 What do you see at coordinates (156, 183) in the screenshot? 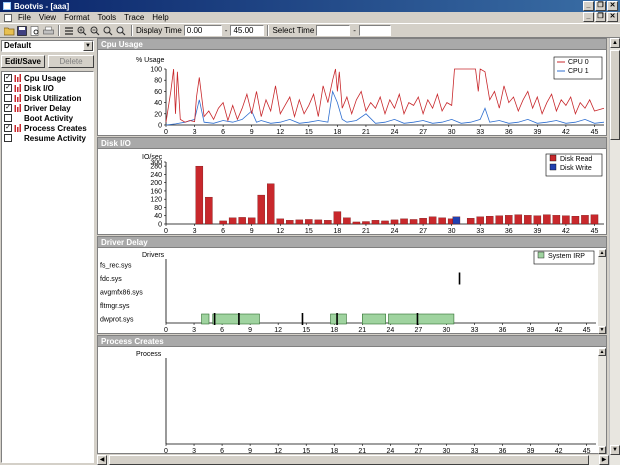
I see `y-tick-label: 200` at bounding box center [156, 183].